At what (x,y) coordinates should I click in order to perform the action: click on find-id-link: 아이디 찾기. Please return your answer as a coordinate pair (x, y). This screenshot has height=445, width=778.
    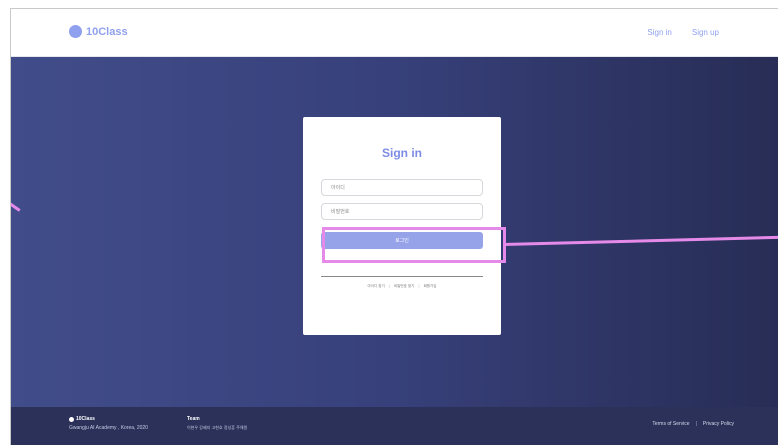
    Looking at the image, I should click on (376, 286).